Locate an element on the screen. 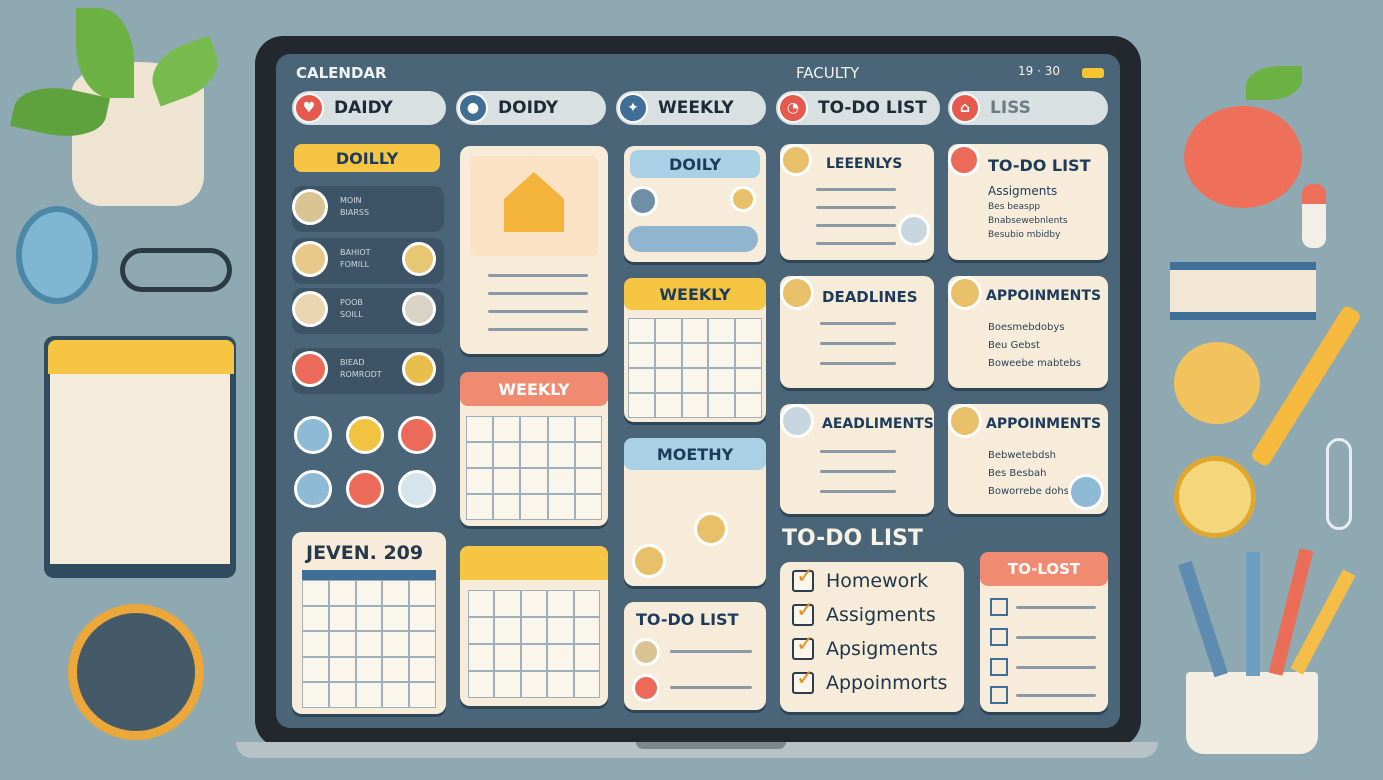 This screenshot has width=1383, height=780. todo-item: Assigments is located at coordinates (878, 615).